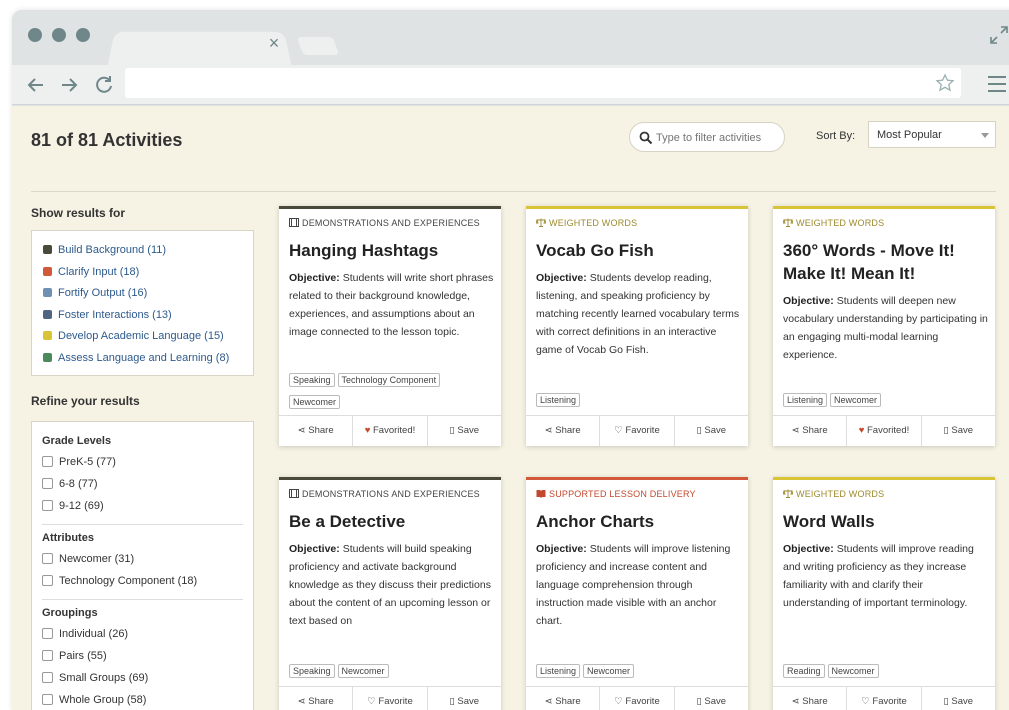 The width and height of the screenshot is (1009, 710). I want to click on card-title: Word Walls, so click(885, 521).